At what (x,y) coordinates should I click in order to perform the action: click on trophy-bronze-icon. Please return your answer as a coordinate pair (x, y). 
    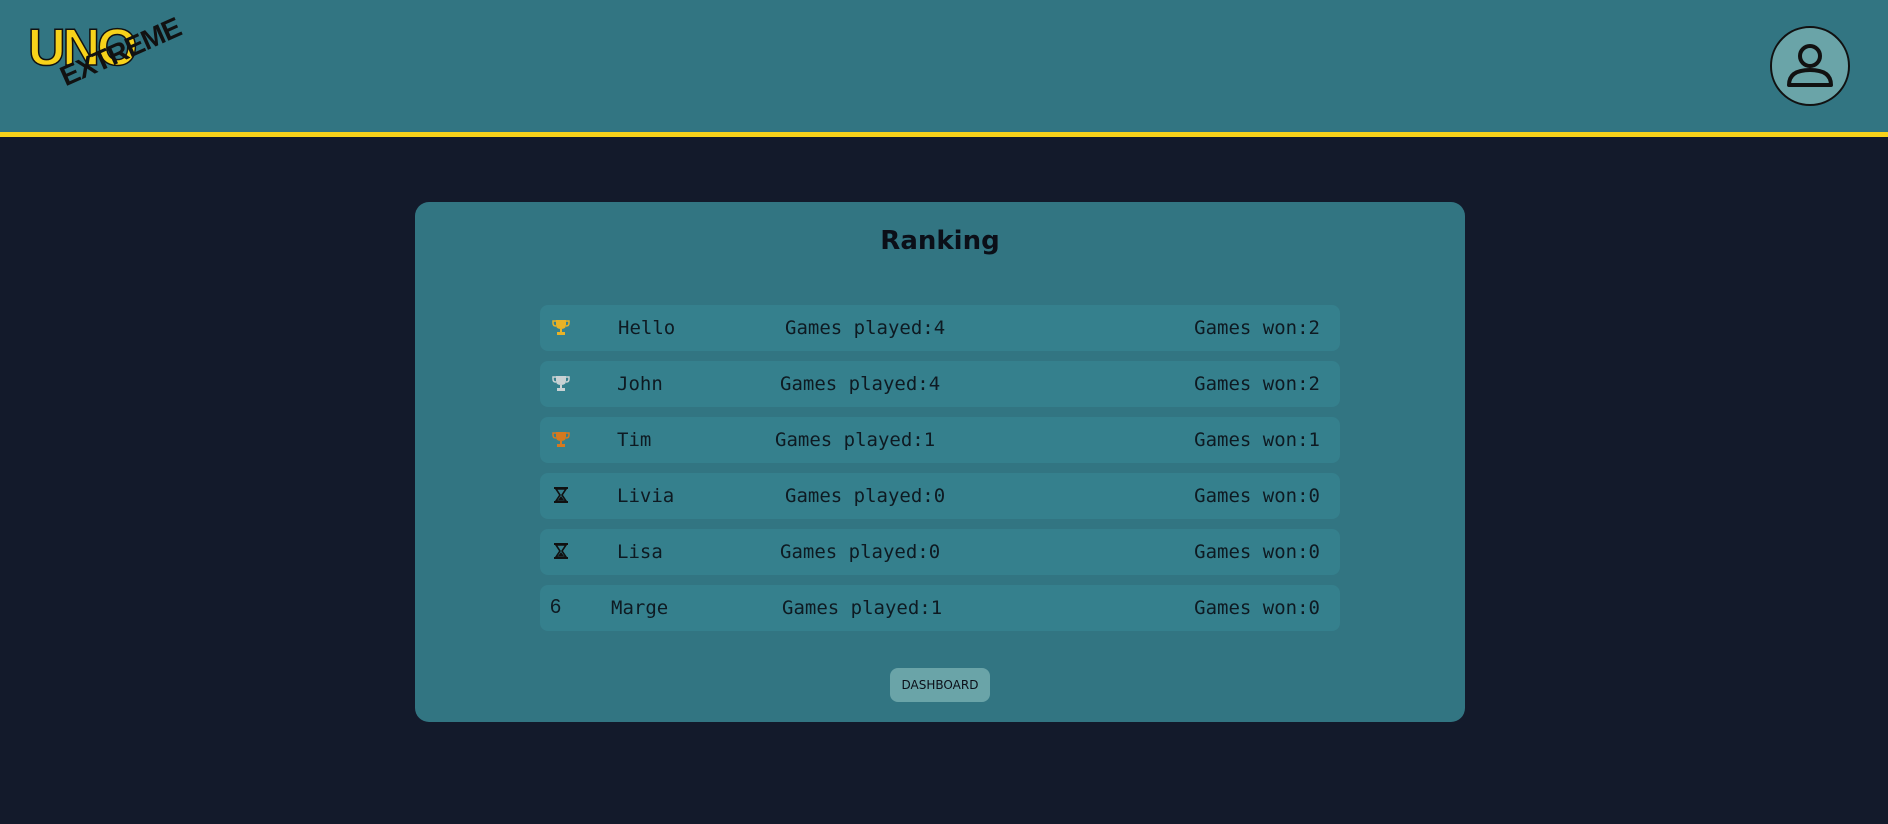
    Looking at the image, I should click on (561, 439).